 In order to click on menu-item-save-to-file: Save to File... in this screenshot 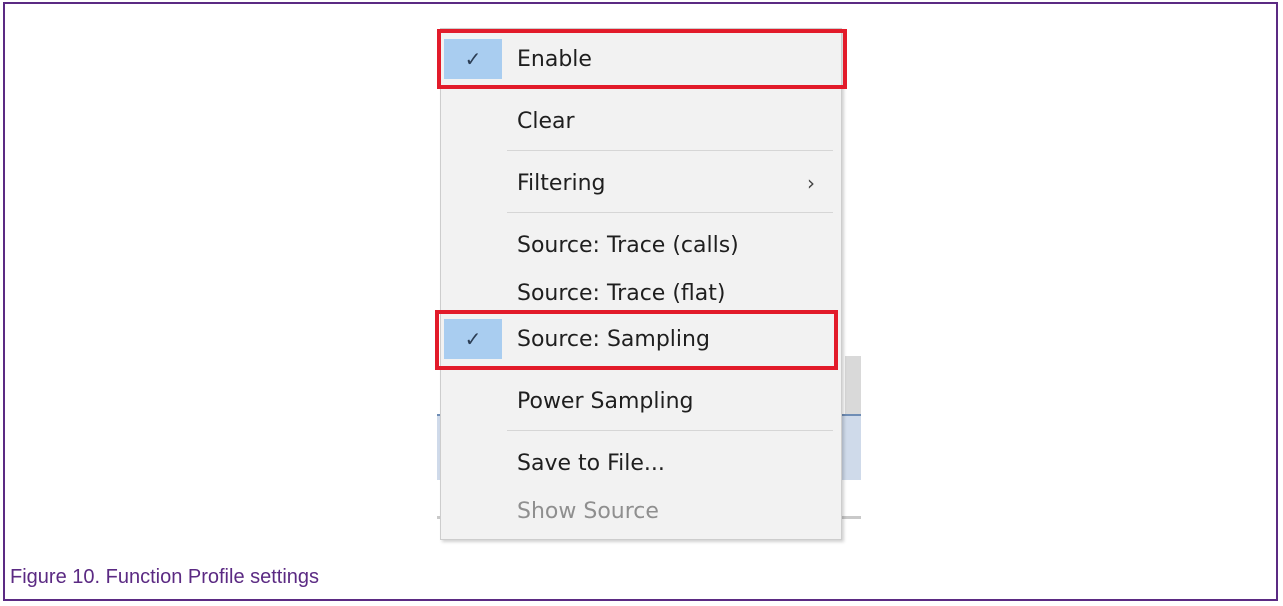, I will do `click(641, 463)`.